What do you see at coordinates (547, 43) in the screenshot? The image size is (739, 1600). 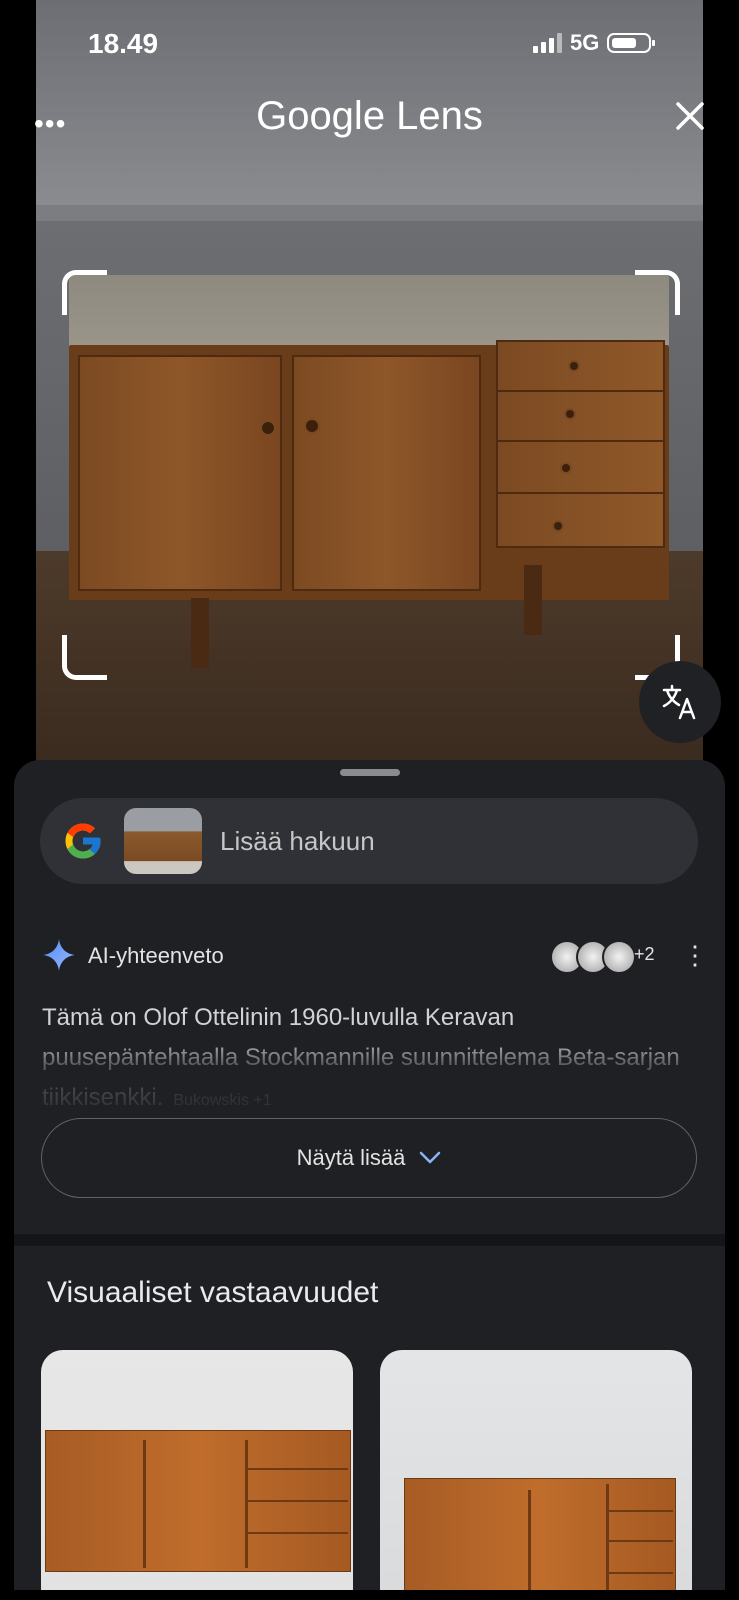 I see `signal-icon` at bounding box center [547, 43].